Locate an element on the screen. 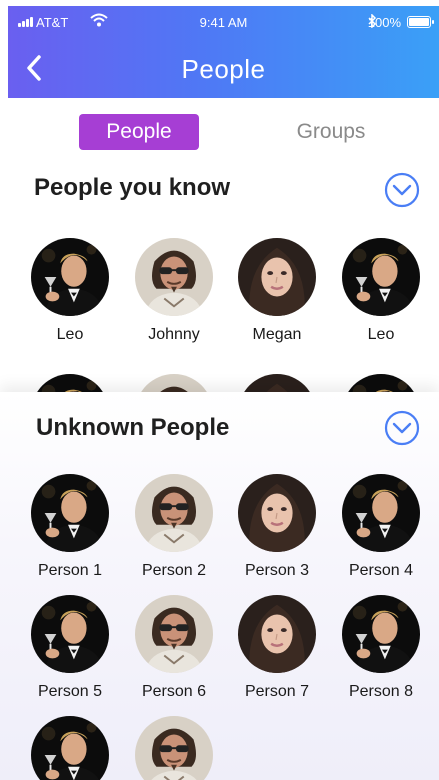 The width and height of the screenshot is (439, 780). person-name: Person 8 is located at coordinates (381, 691).